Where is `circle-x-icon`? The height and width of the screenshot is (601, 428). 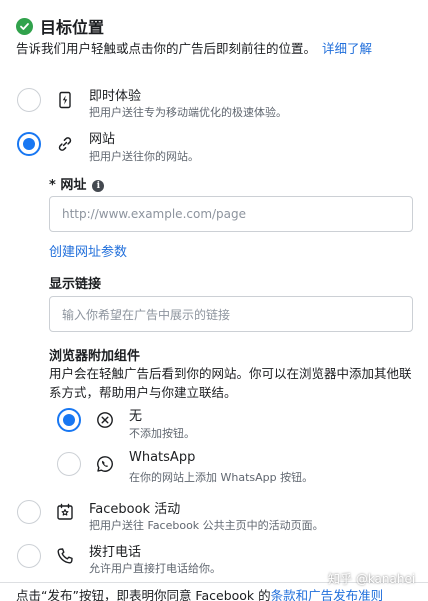
circle-x-icon is located at coordinates (105, 420).